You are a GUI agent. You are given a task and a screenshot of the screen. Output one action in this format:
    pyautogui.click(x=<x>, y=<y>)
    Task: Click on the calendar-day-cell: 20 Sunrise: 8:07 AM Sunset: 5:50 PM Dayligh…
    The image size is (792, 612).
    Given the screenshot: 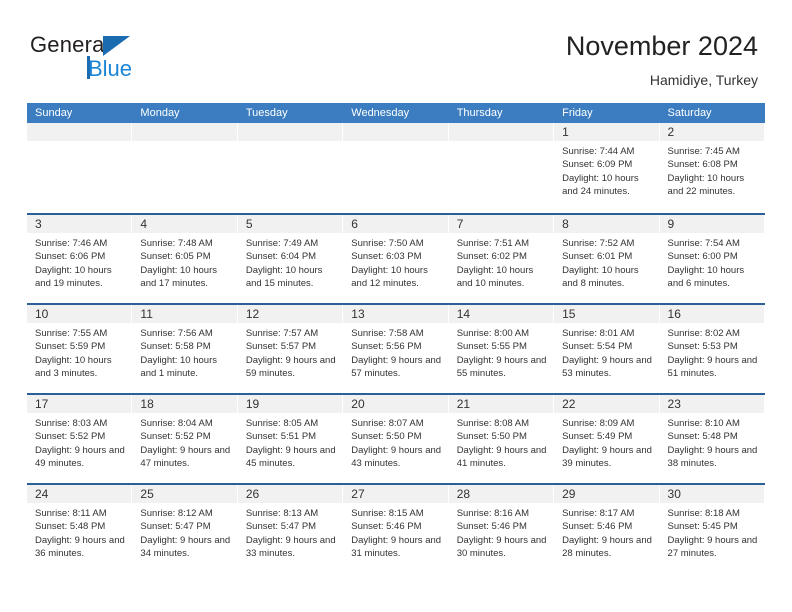 What is the action you would take?
    pyautogui.click(x=396, y=439)
    